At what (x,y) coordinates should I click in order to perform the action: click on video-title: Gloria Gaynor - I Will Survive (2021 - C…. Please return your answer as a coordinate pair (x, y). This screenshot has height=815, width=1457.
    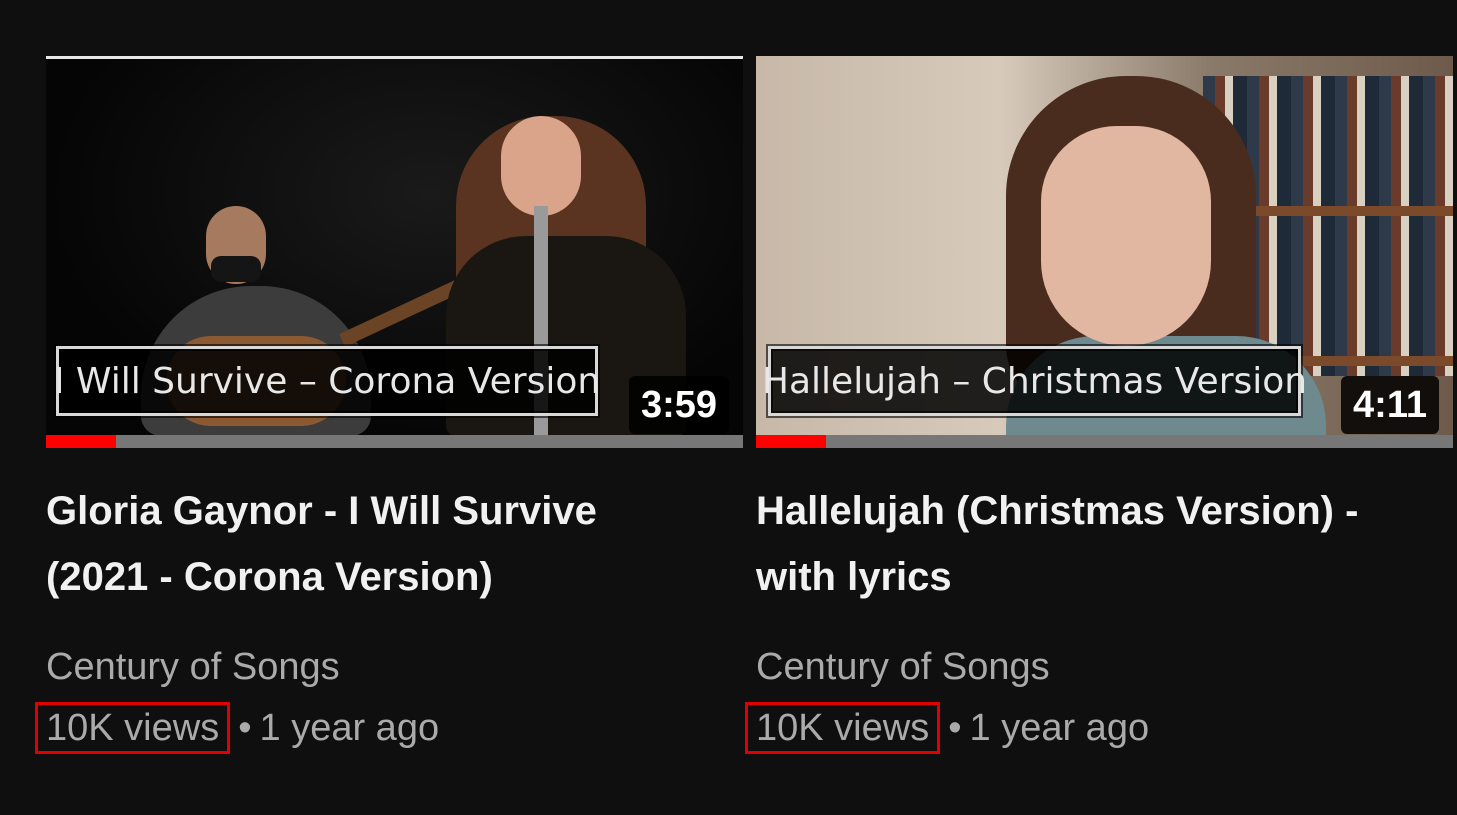
    Looking at the image, I should click on (366, 544).